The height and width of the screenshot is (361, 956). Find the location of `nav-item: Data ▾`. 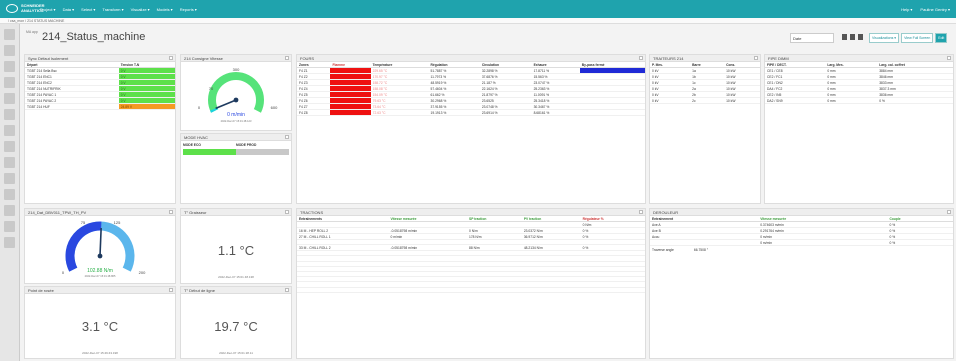

nav-item: Data ▾ is located at coordinates (69, 9).